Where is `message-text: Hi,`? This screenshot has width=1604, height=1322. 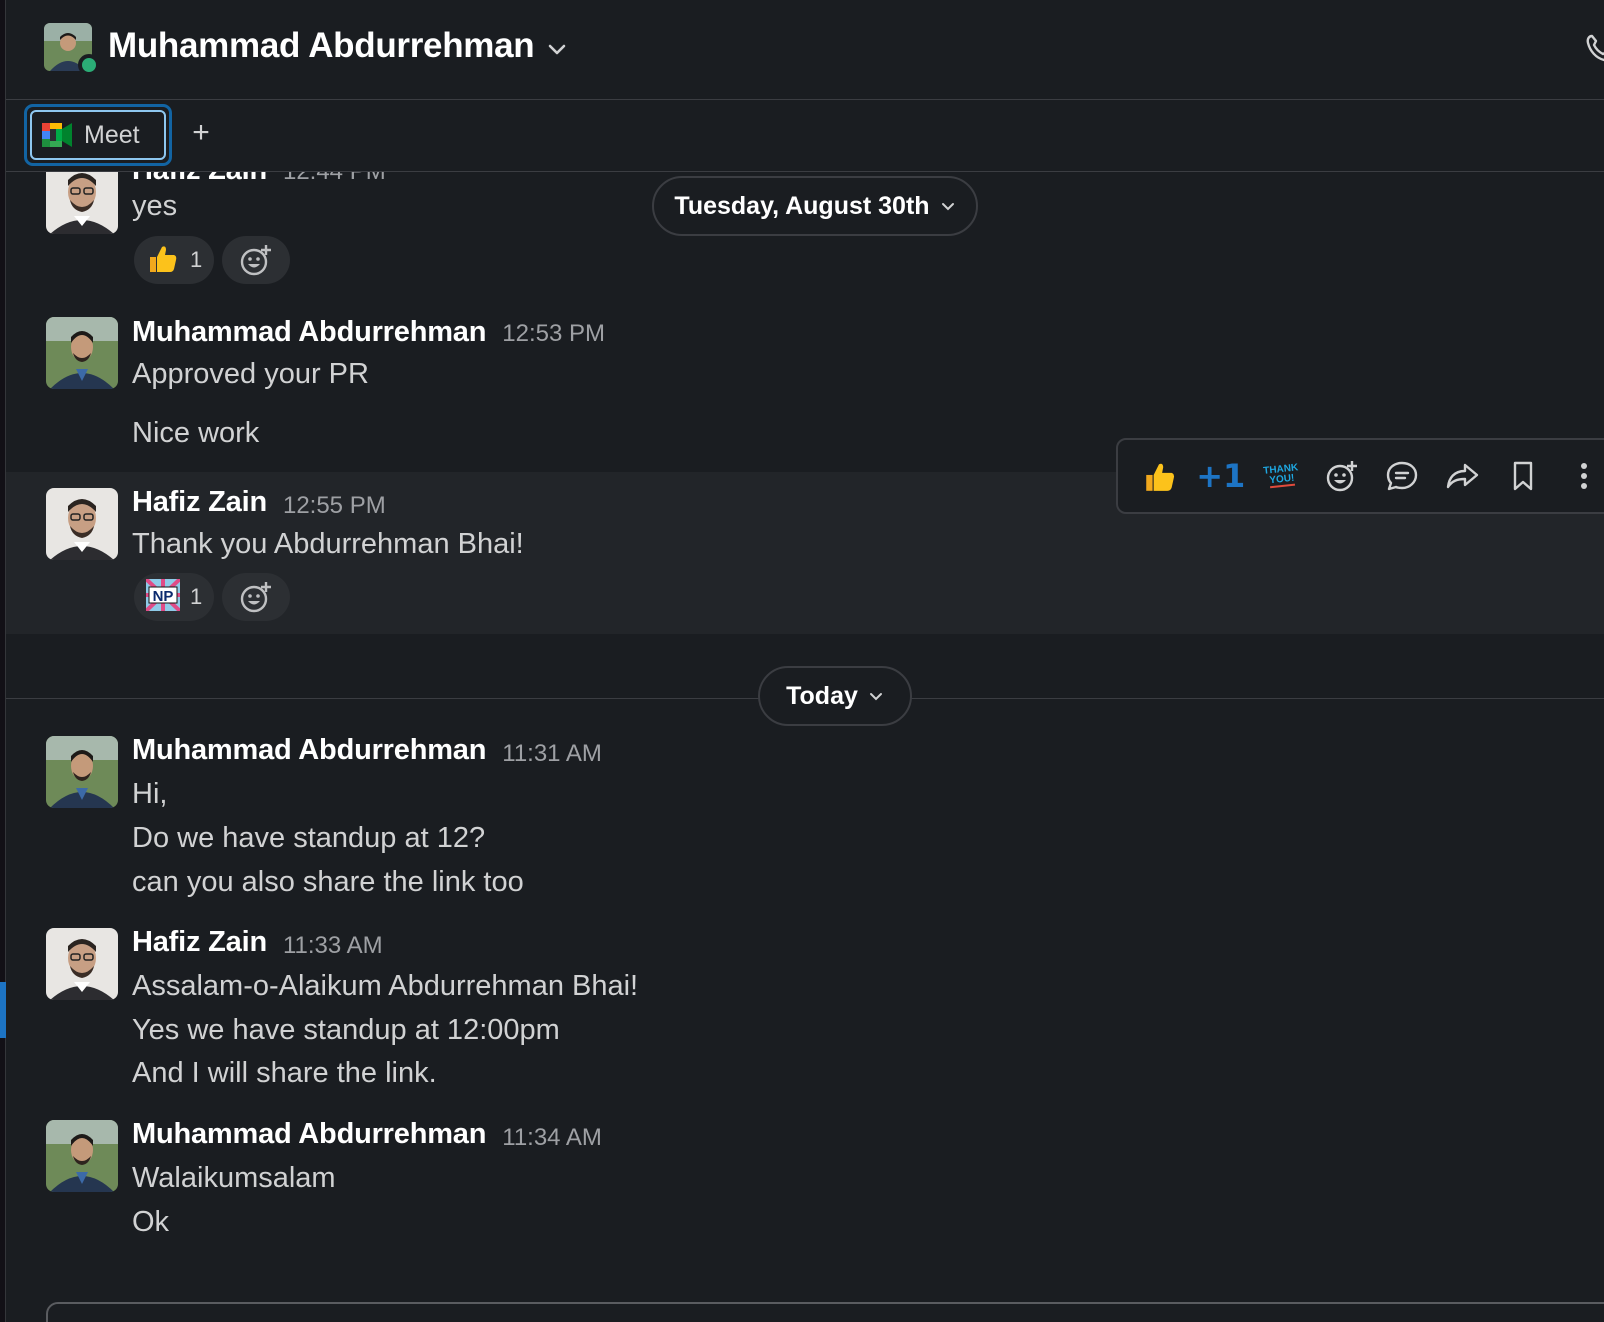 message-text: Hi, is located at coordinates (150, 794).